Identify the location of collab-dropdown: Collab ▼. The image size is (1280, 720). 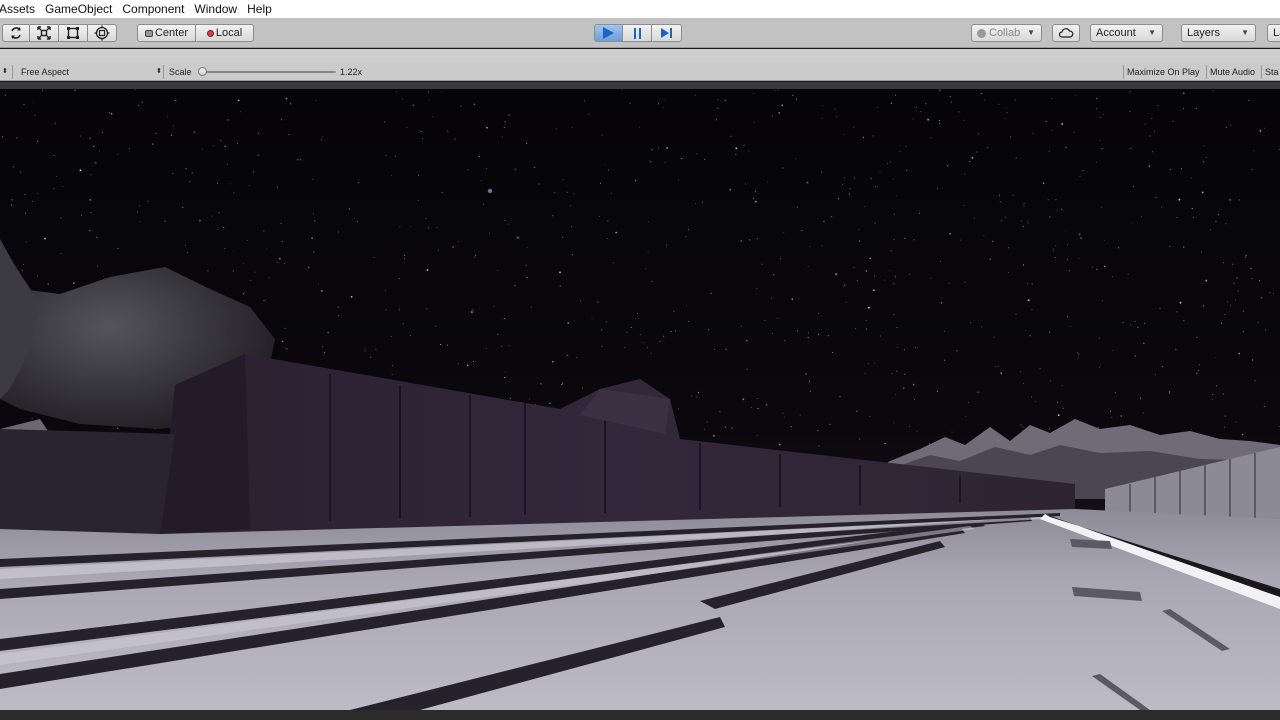
(1006, 33).